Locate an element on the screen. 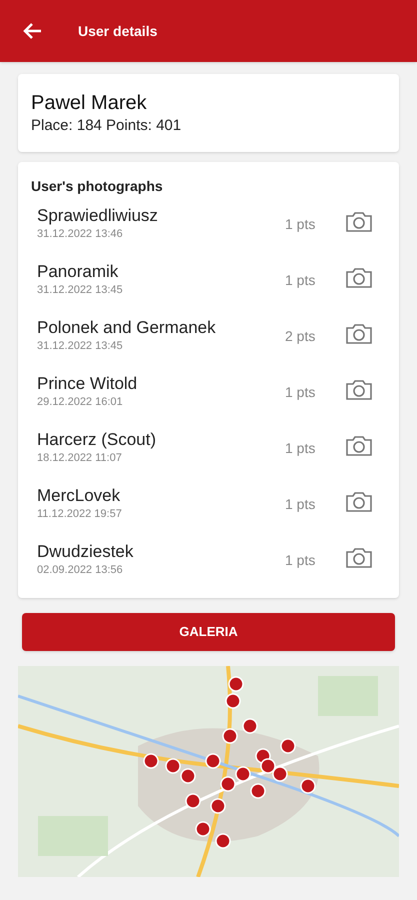 This screenshot has height=900, width=417. photo-name: Polonek and Germanek is located at coordinates (127, 328).